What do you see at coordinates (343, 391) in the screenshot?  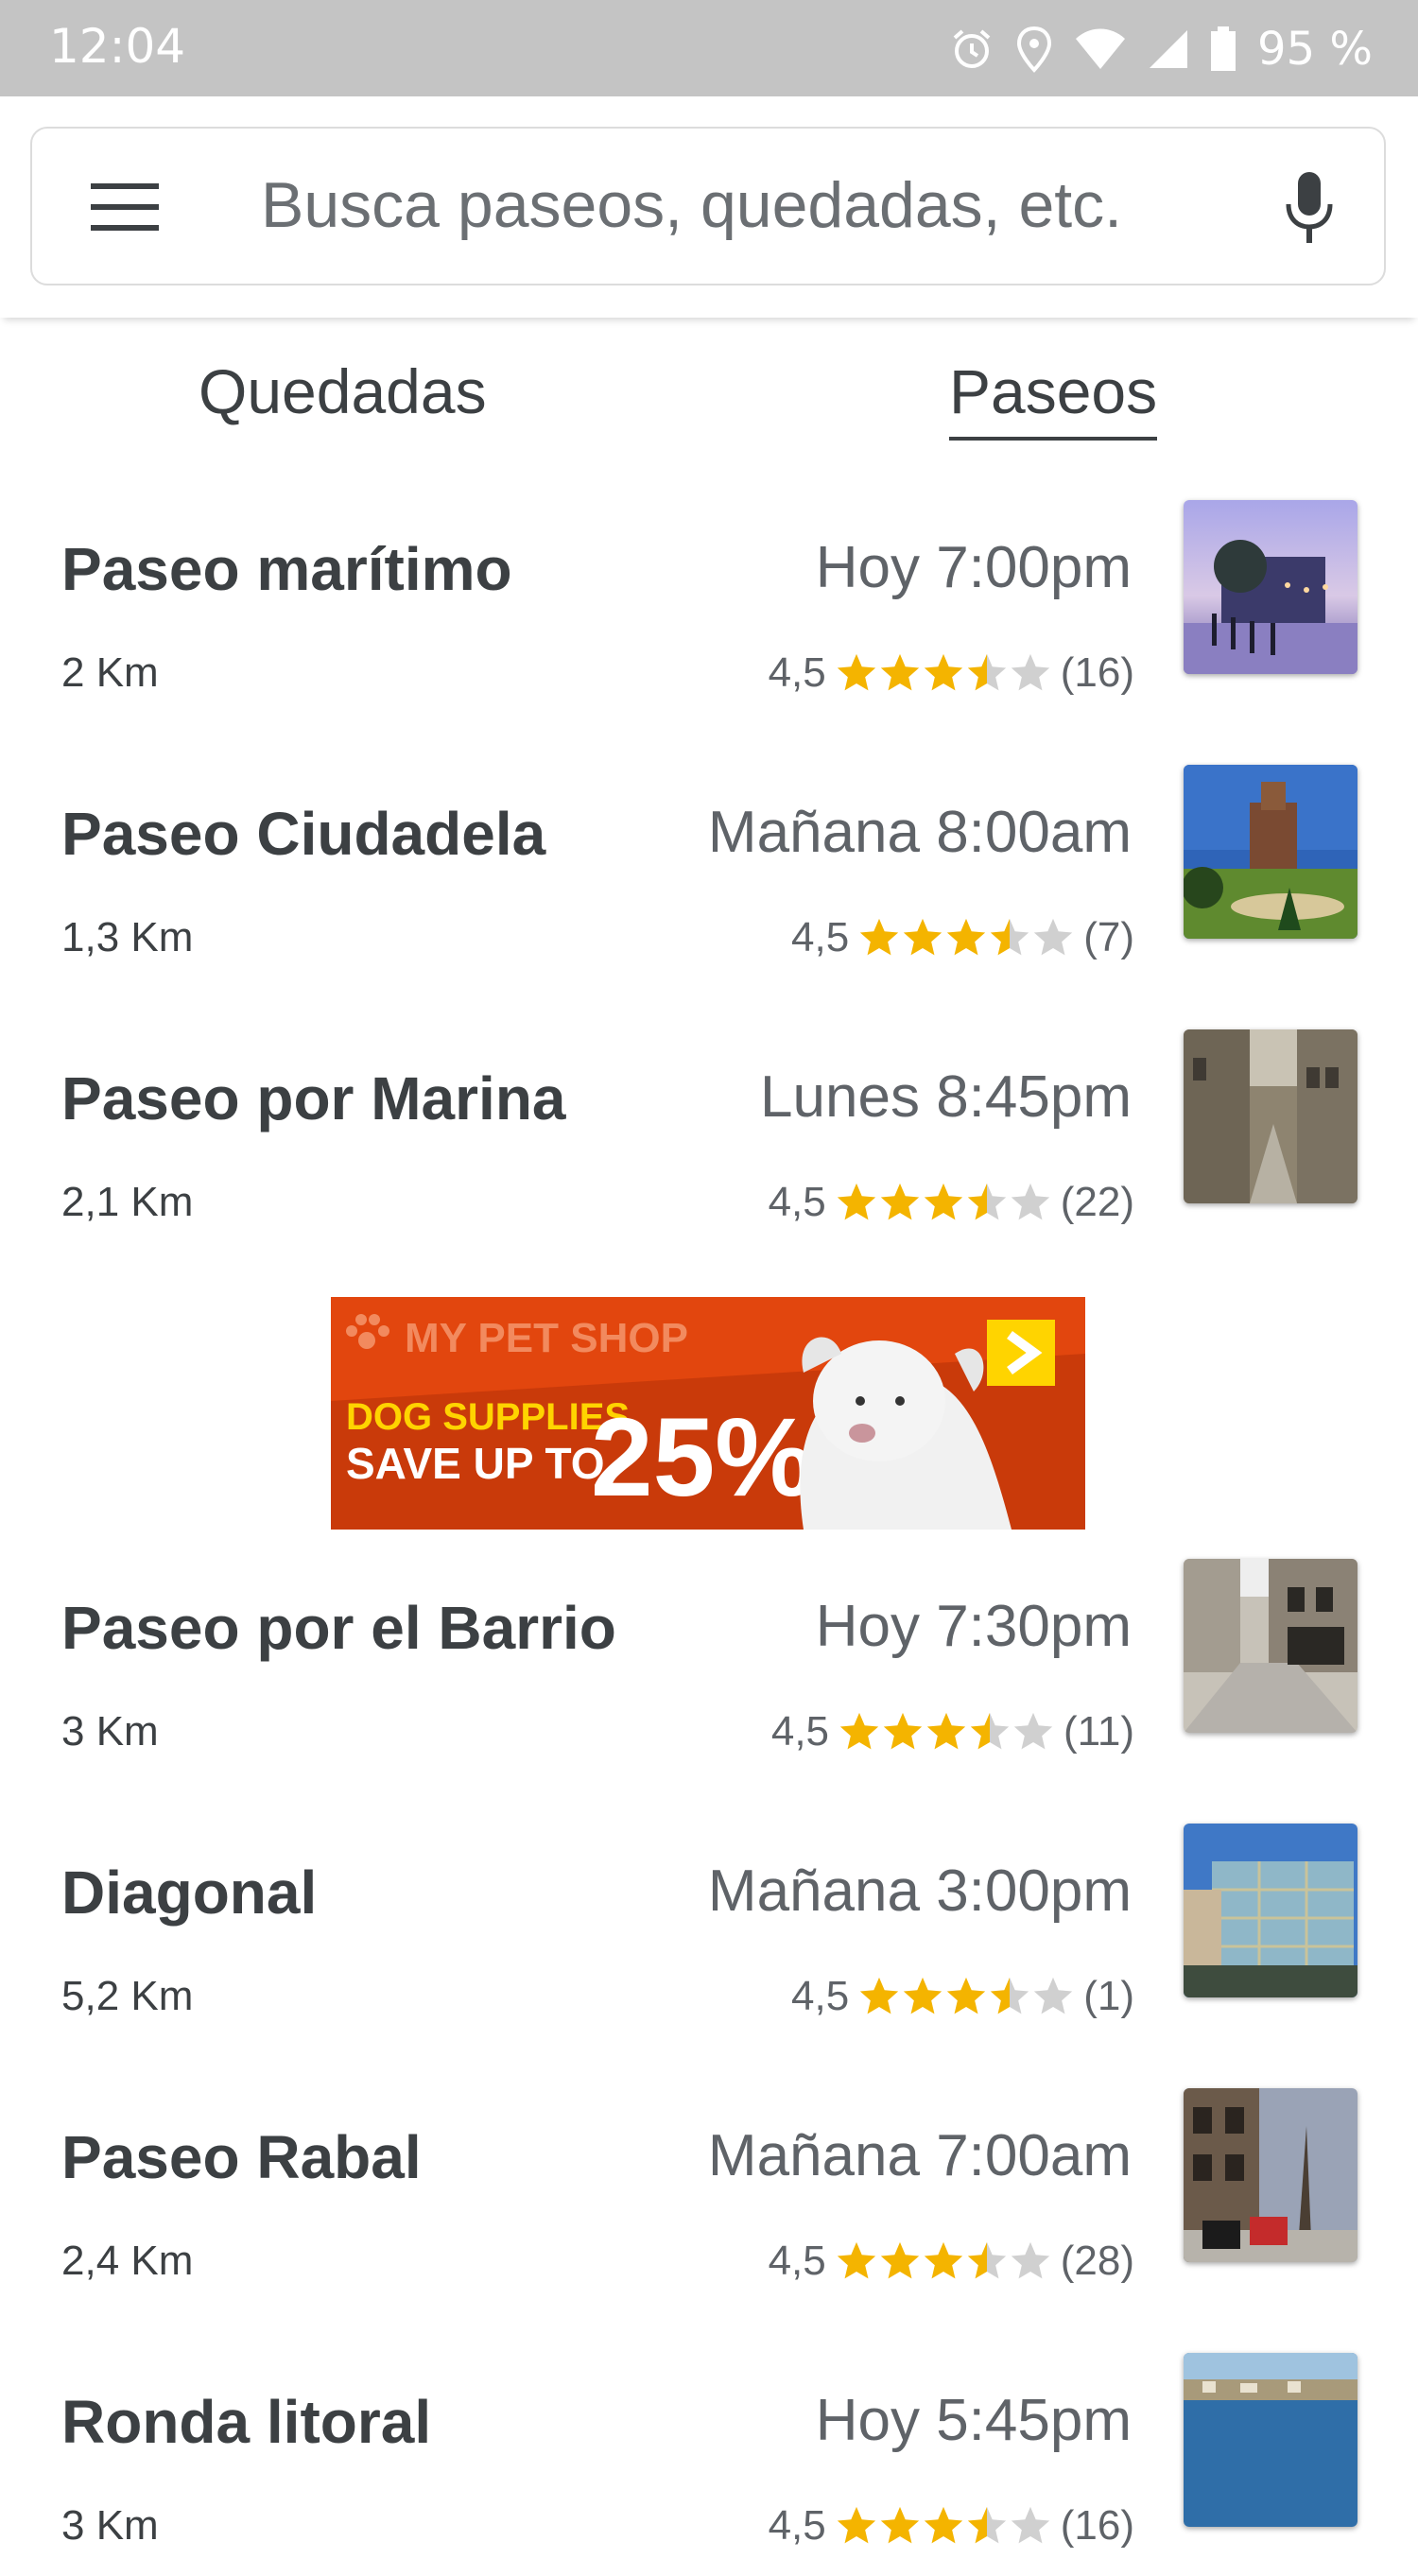 I see `tab-quedadas: Quedadas` at bounding box center [343, 391].